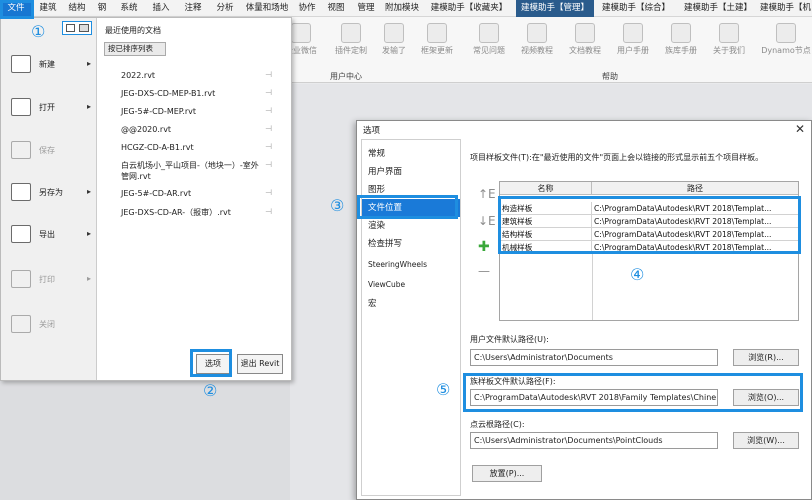 The image size is (812, 500). I want to click on recent-documents-title: 最近使用的文档, so click(133, 30).